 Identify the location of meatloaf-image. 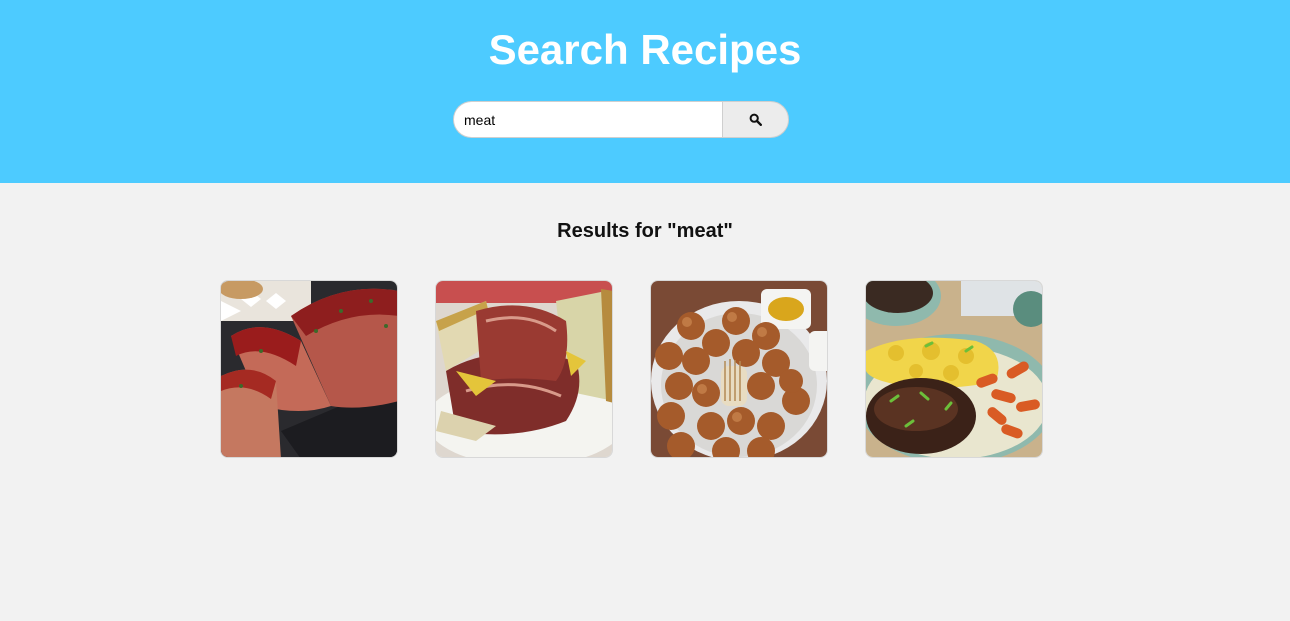
(309, 369).